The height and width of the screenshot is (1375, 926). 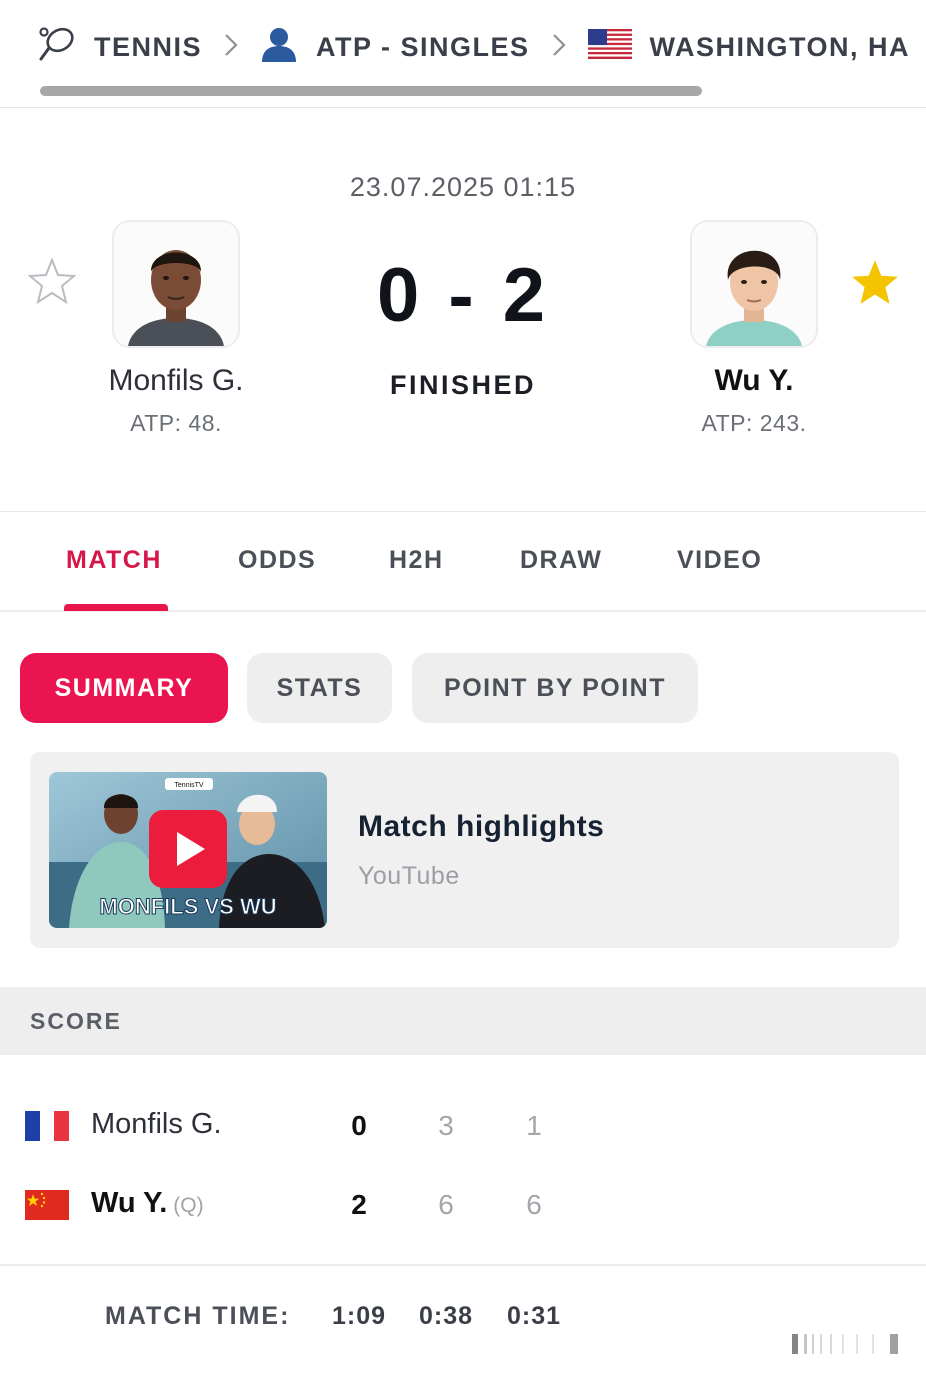 What do you see at coordinates (359, 1316) in the screenshot?
I see `match-time-total: 1:09` at bounding box center [359, 1316].